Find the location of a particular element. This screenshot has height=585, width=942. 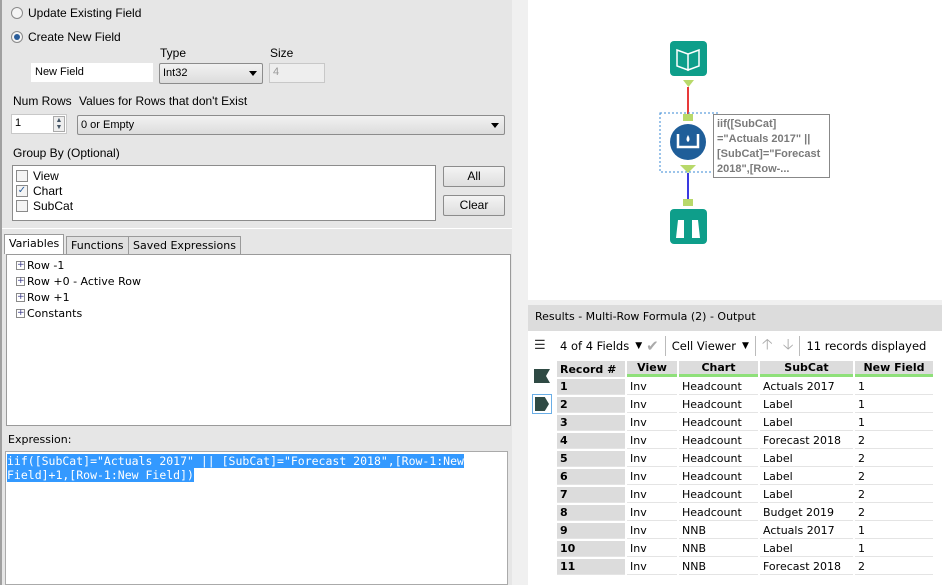

cell-record: 10 is located at coordinates (591, 549).